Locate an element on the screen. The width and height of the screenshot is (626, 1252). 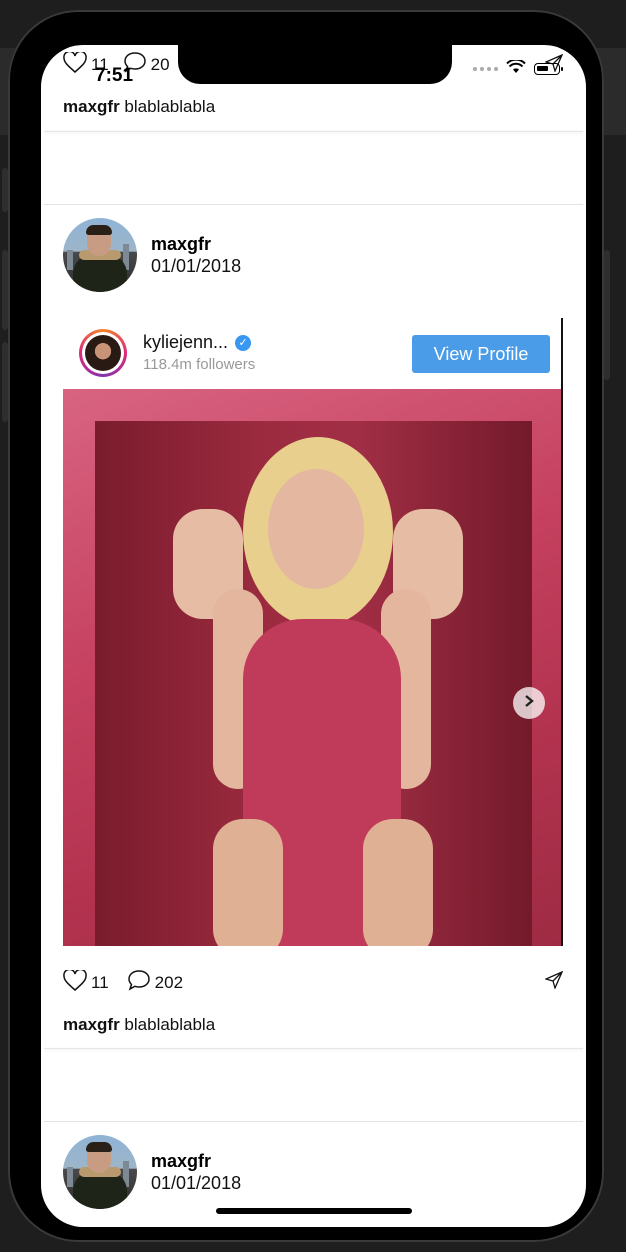
embed-followers: 118.4m followers is located at coordinates (199, 364).